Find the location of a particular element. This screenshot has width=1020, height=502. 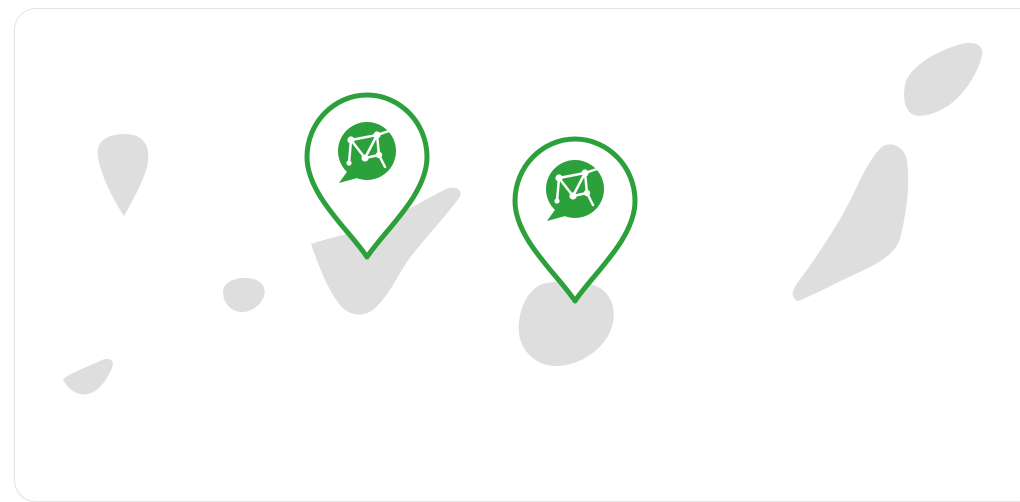

island-western-teardrop is located at coordinates (123, 175).